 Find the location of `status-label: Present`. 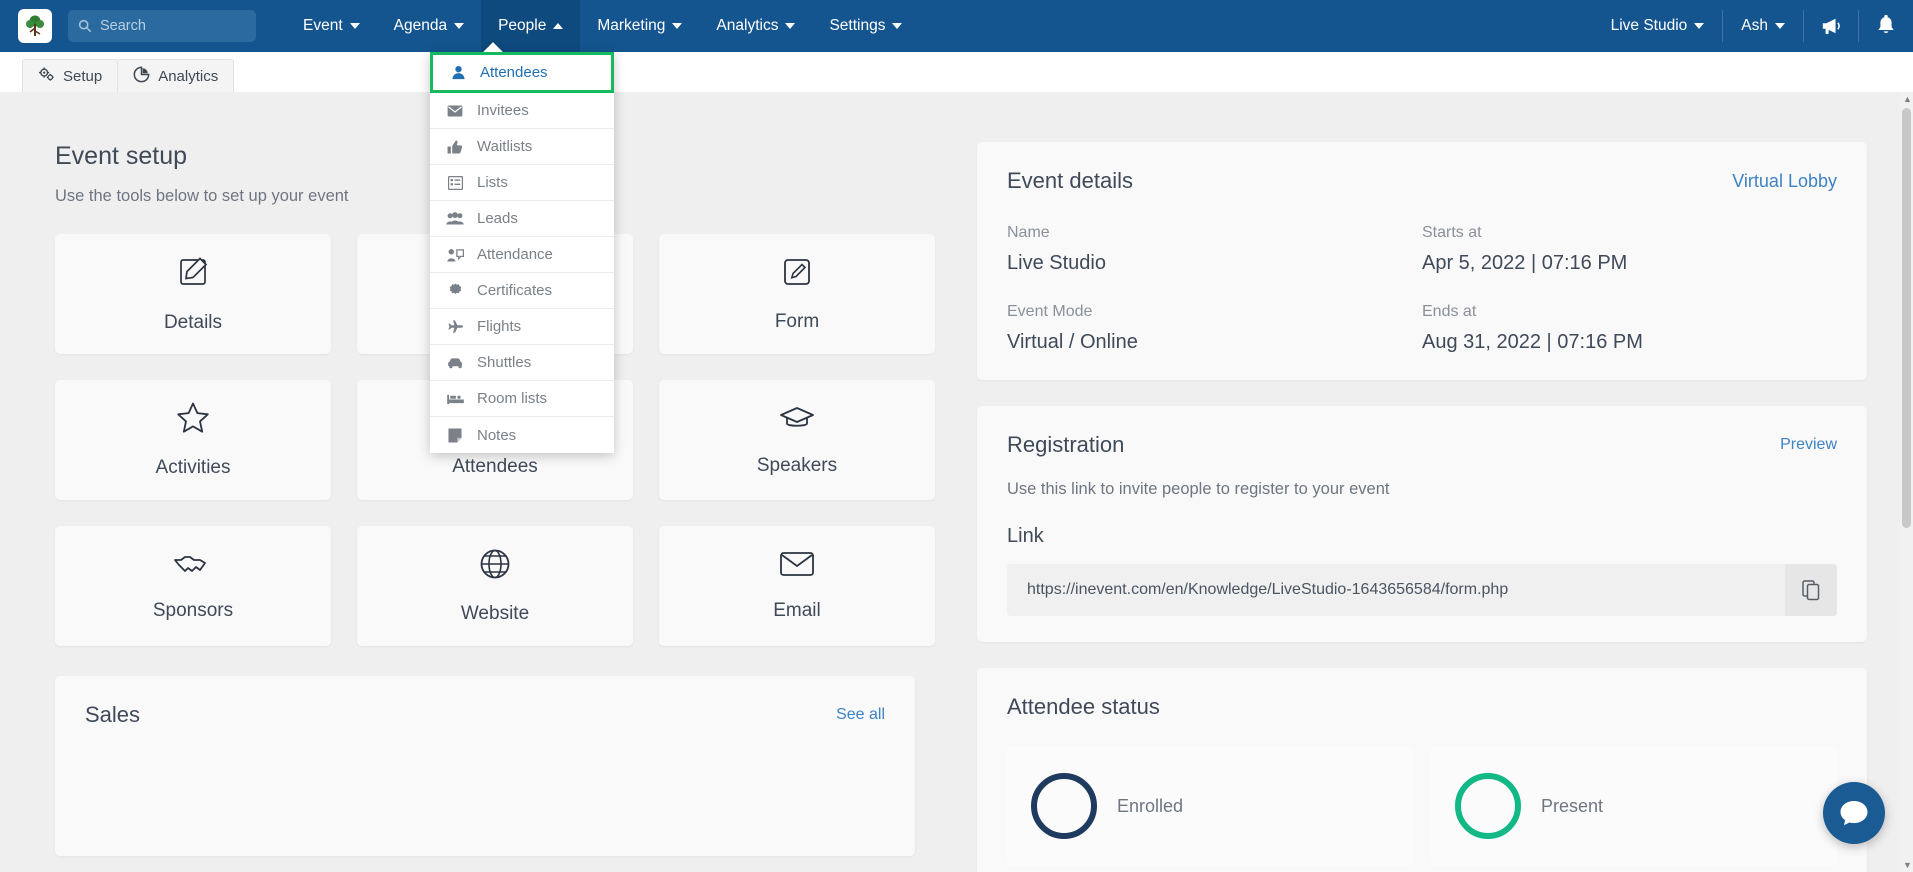

status-label: Present is located at coordinates (1572, 805).